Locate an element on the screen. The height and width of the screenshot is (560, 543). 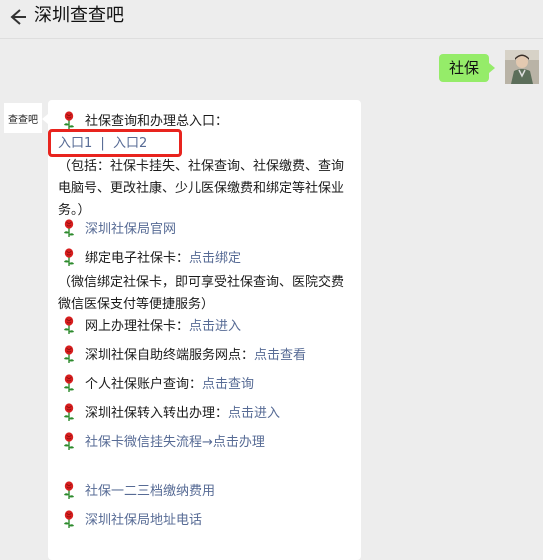
account-query-line: 个人社保账户查询：点击查询 is located at coordinates (156, 384).